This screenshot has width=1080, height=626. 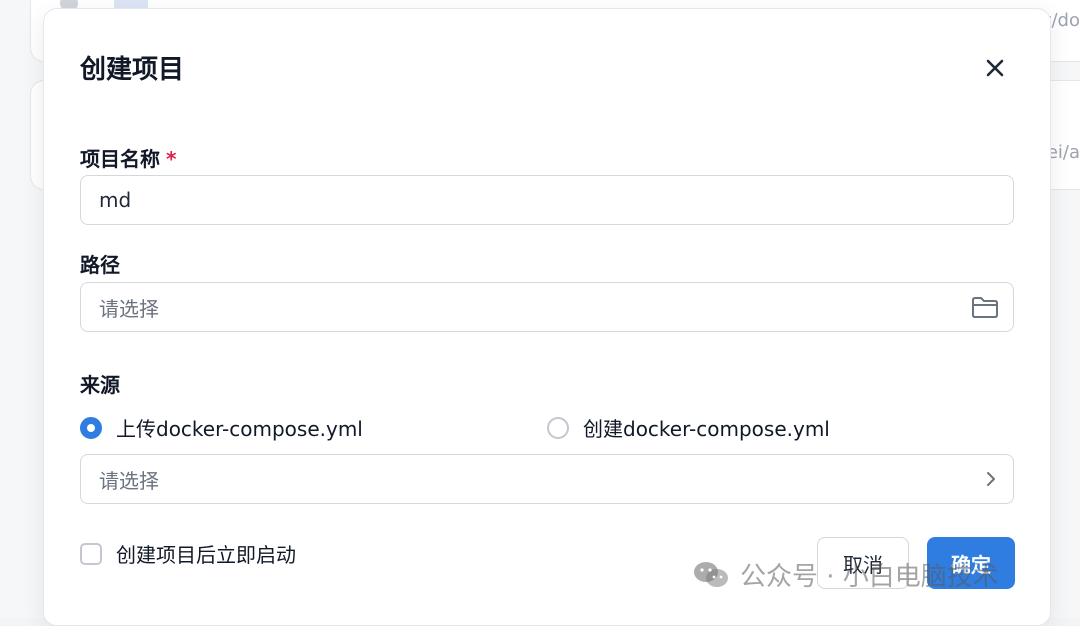 I want to click on path-placeholder: 请选择, so click(x=129, y=308).